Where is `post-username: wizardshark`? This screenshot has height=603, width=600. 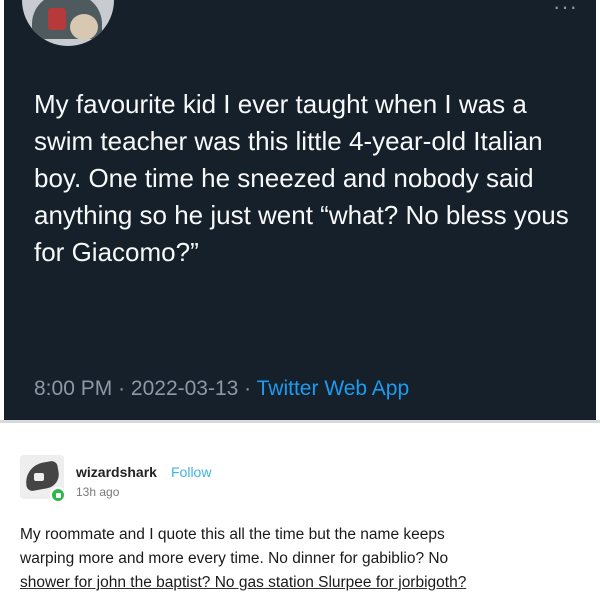 post-username: wizardshark is located at coordinates (116, 472).